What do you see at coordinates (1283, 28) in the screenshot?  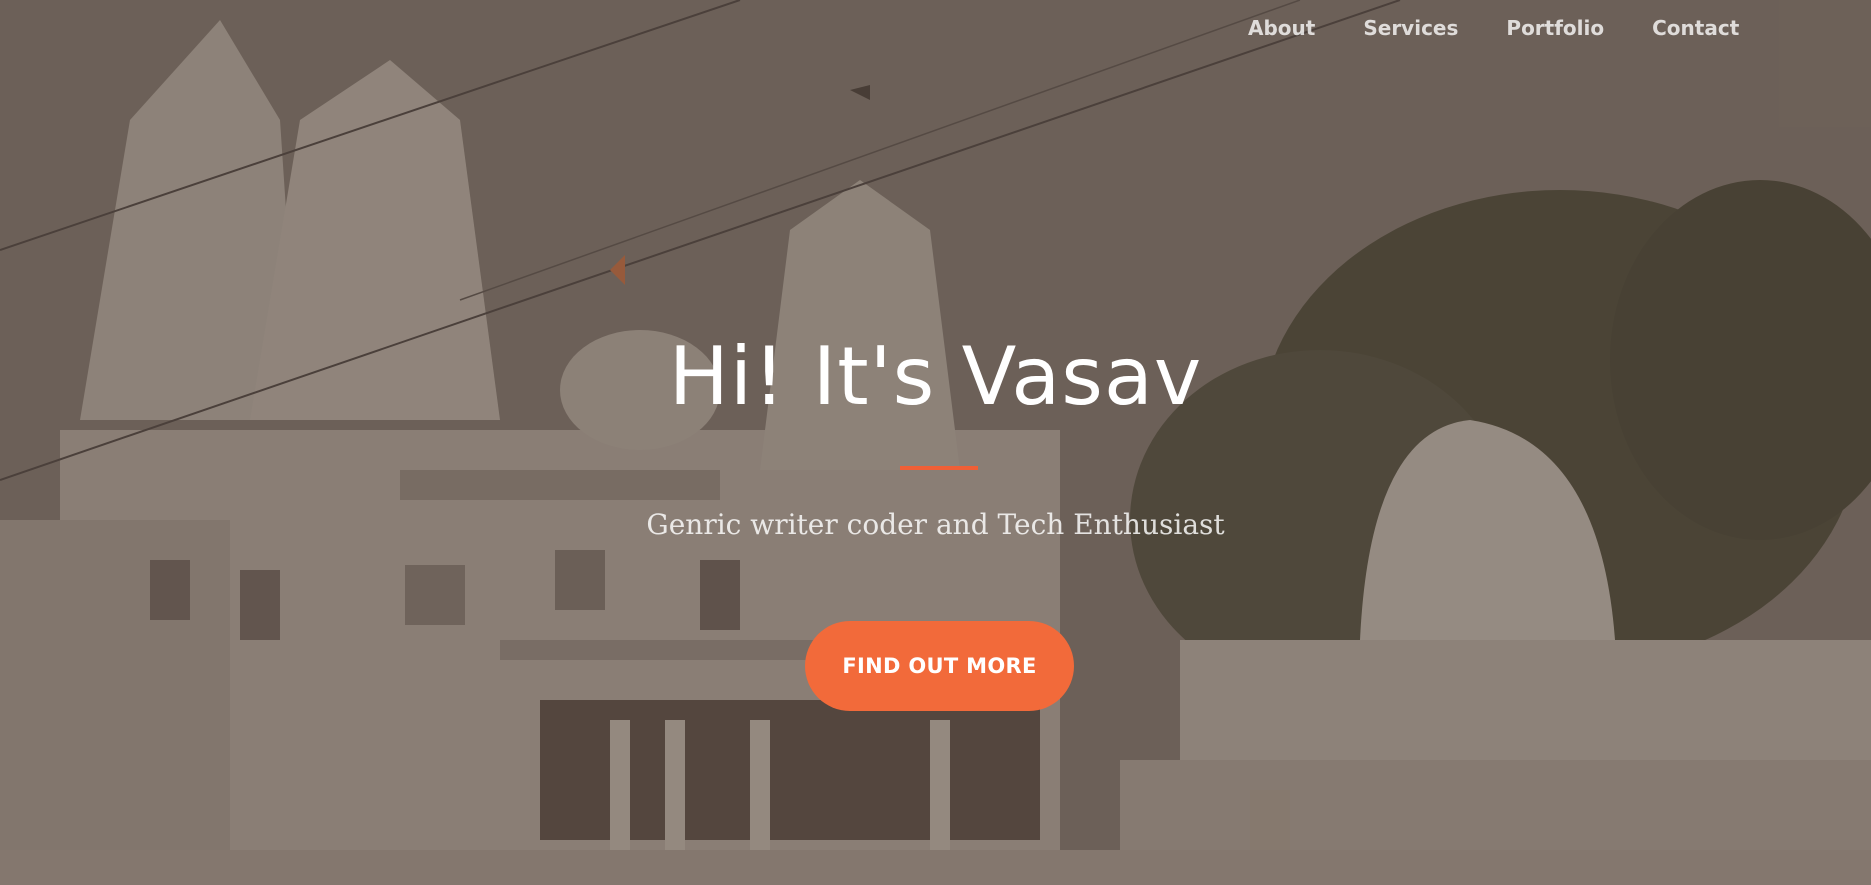 I see `nav-link-about: About` at bounding box center [1283, 28].